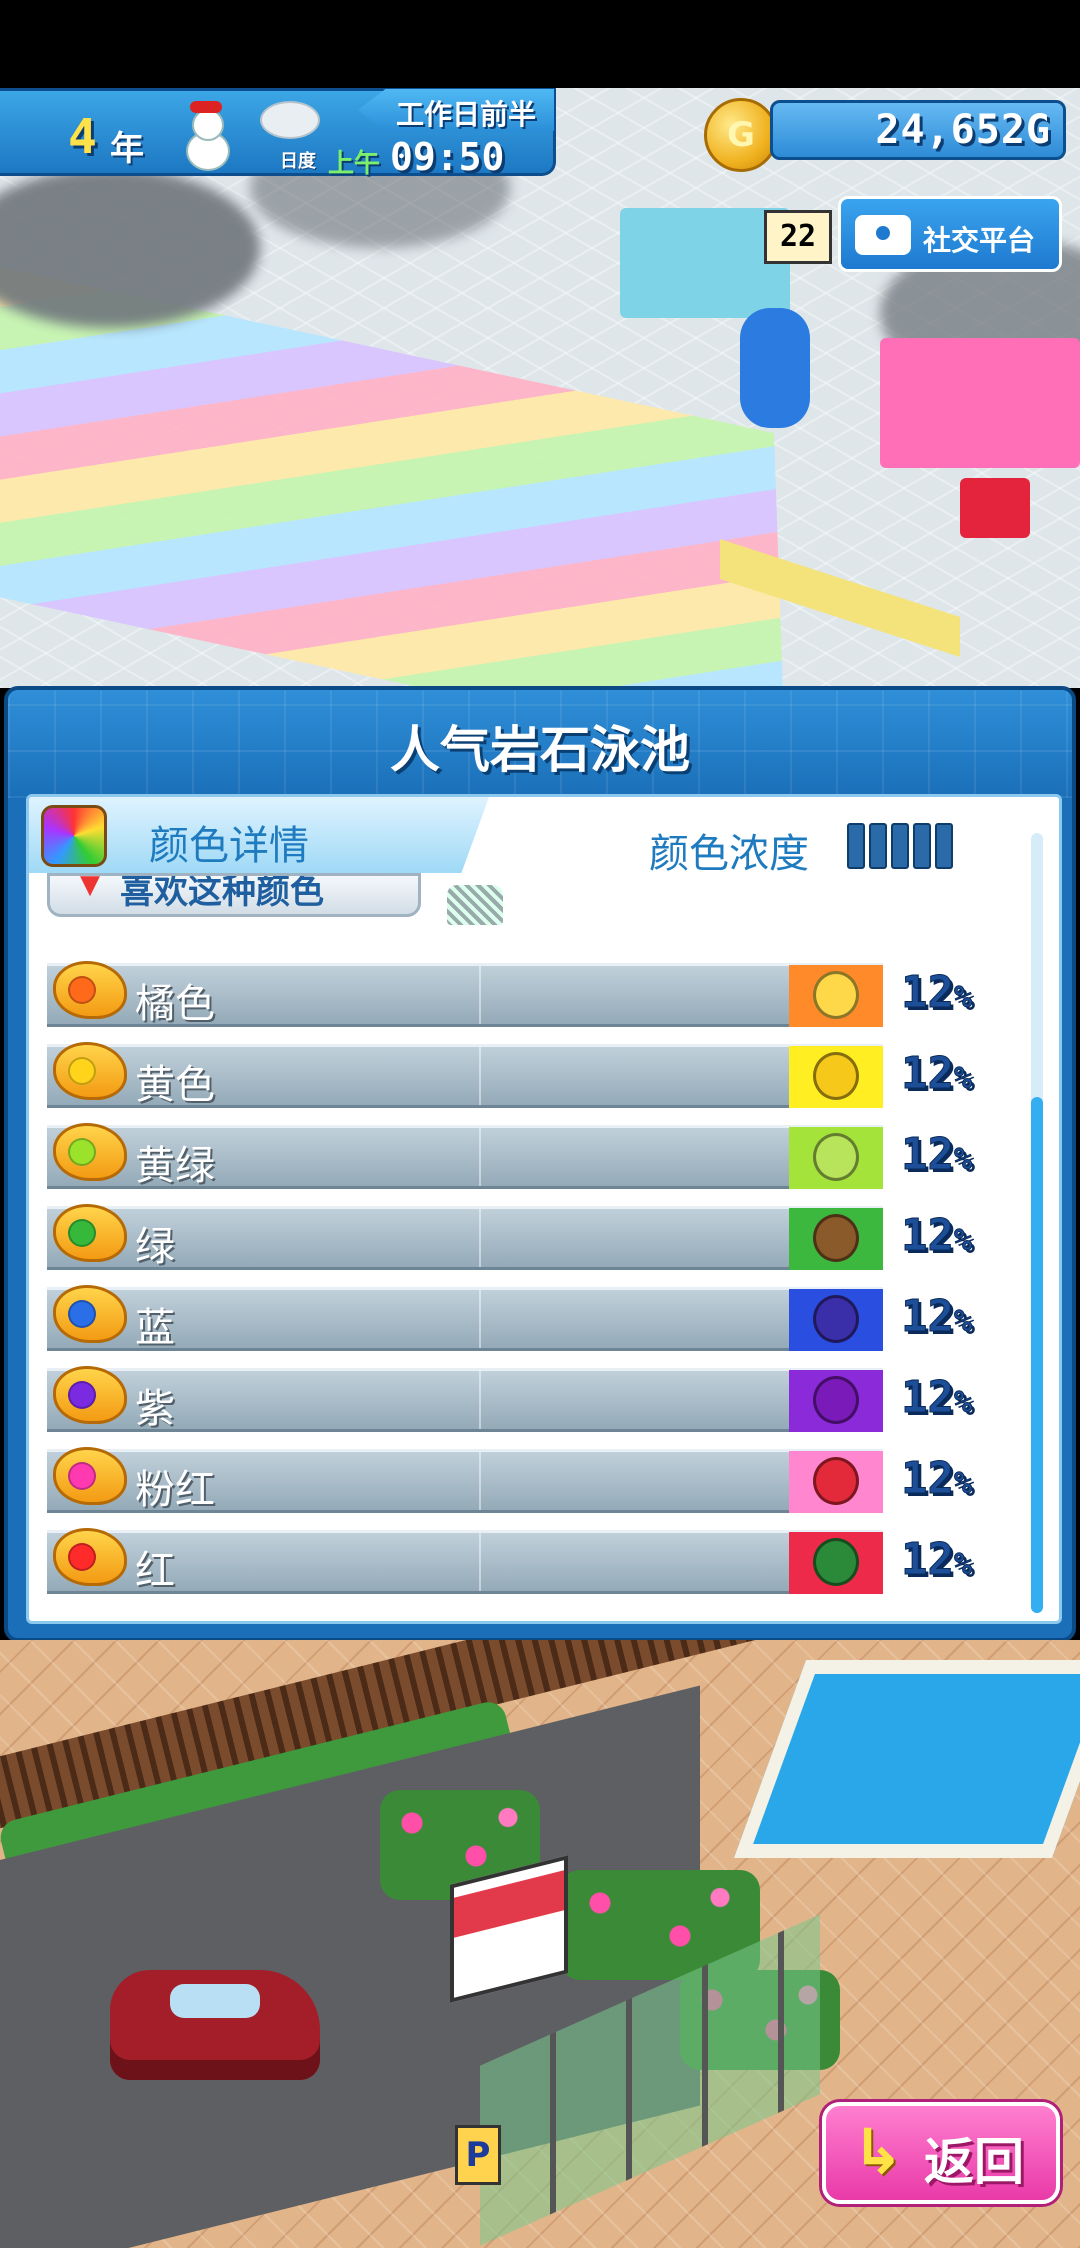  Describe the element at coordinates (974, 2162) in the screenshot. I see `back-label: 返回` at that location.